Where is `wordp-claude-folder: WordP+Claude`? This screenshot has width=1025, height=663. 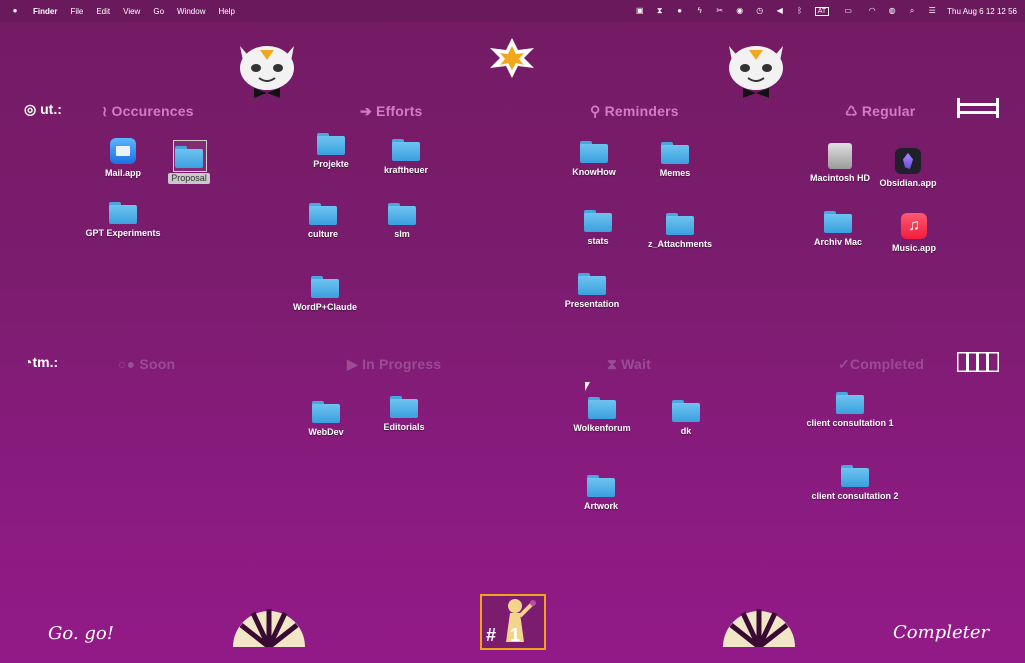 wordp-claude-folder: WordP+Claude is located at coordinates (325, 294).